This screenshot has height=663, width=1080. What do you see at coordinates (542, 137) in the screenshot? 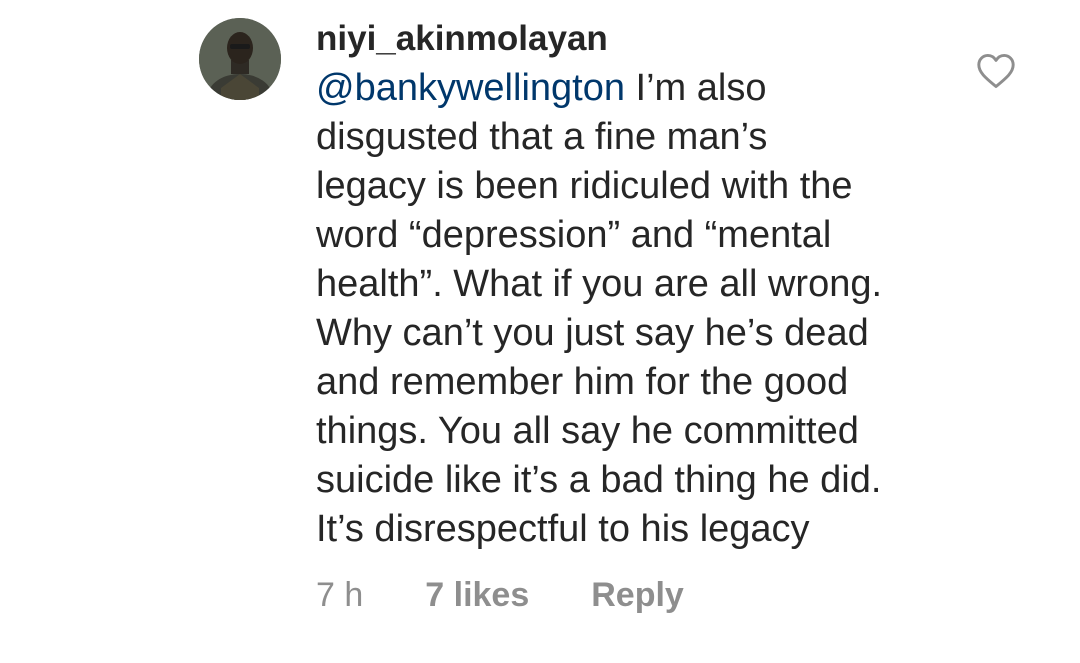
I see `comment-line: disgusted that a fine man’s` at bounding box center [542, 137].